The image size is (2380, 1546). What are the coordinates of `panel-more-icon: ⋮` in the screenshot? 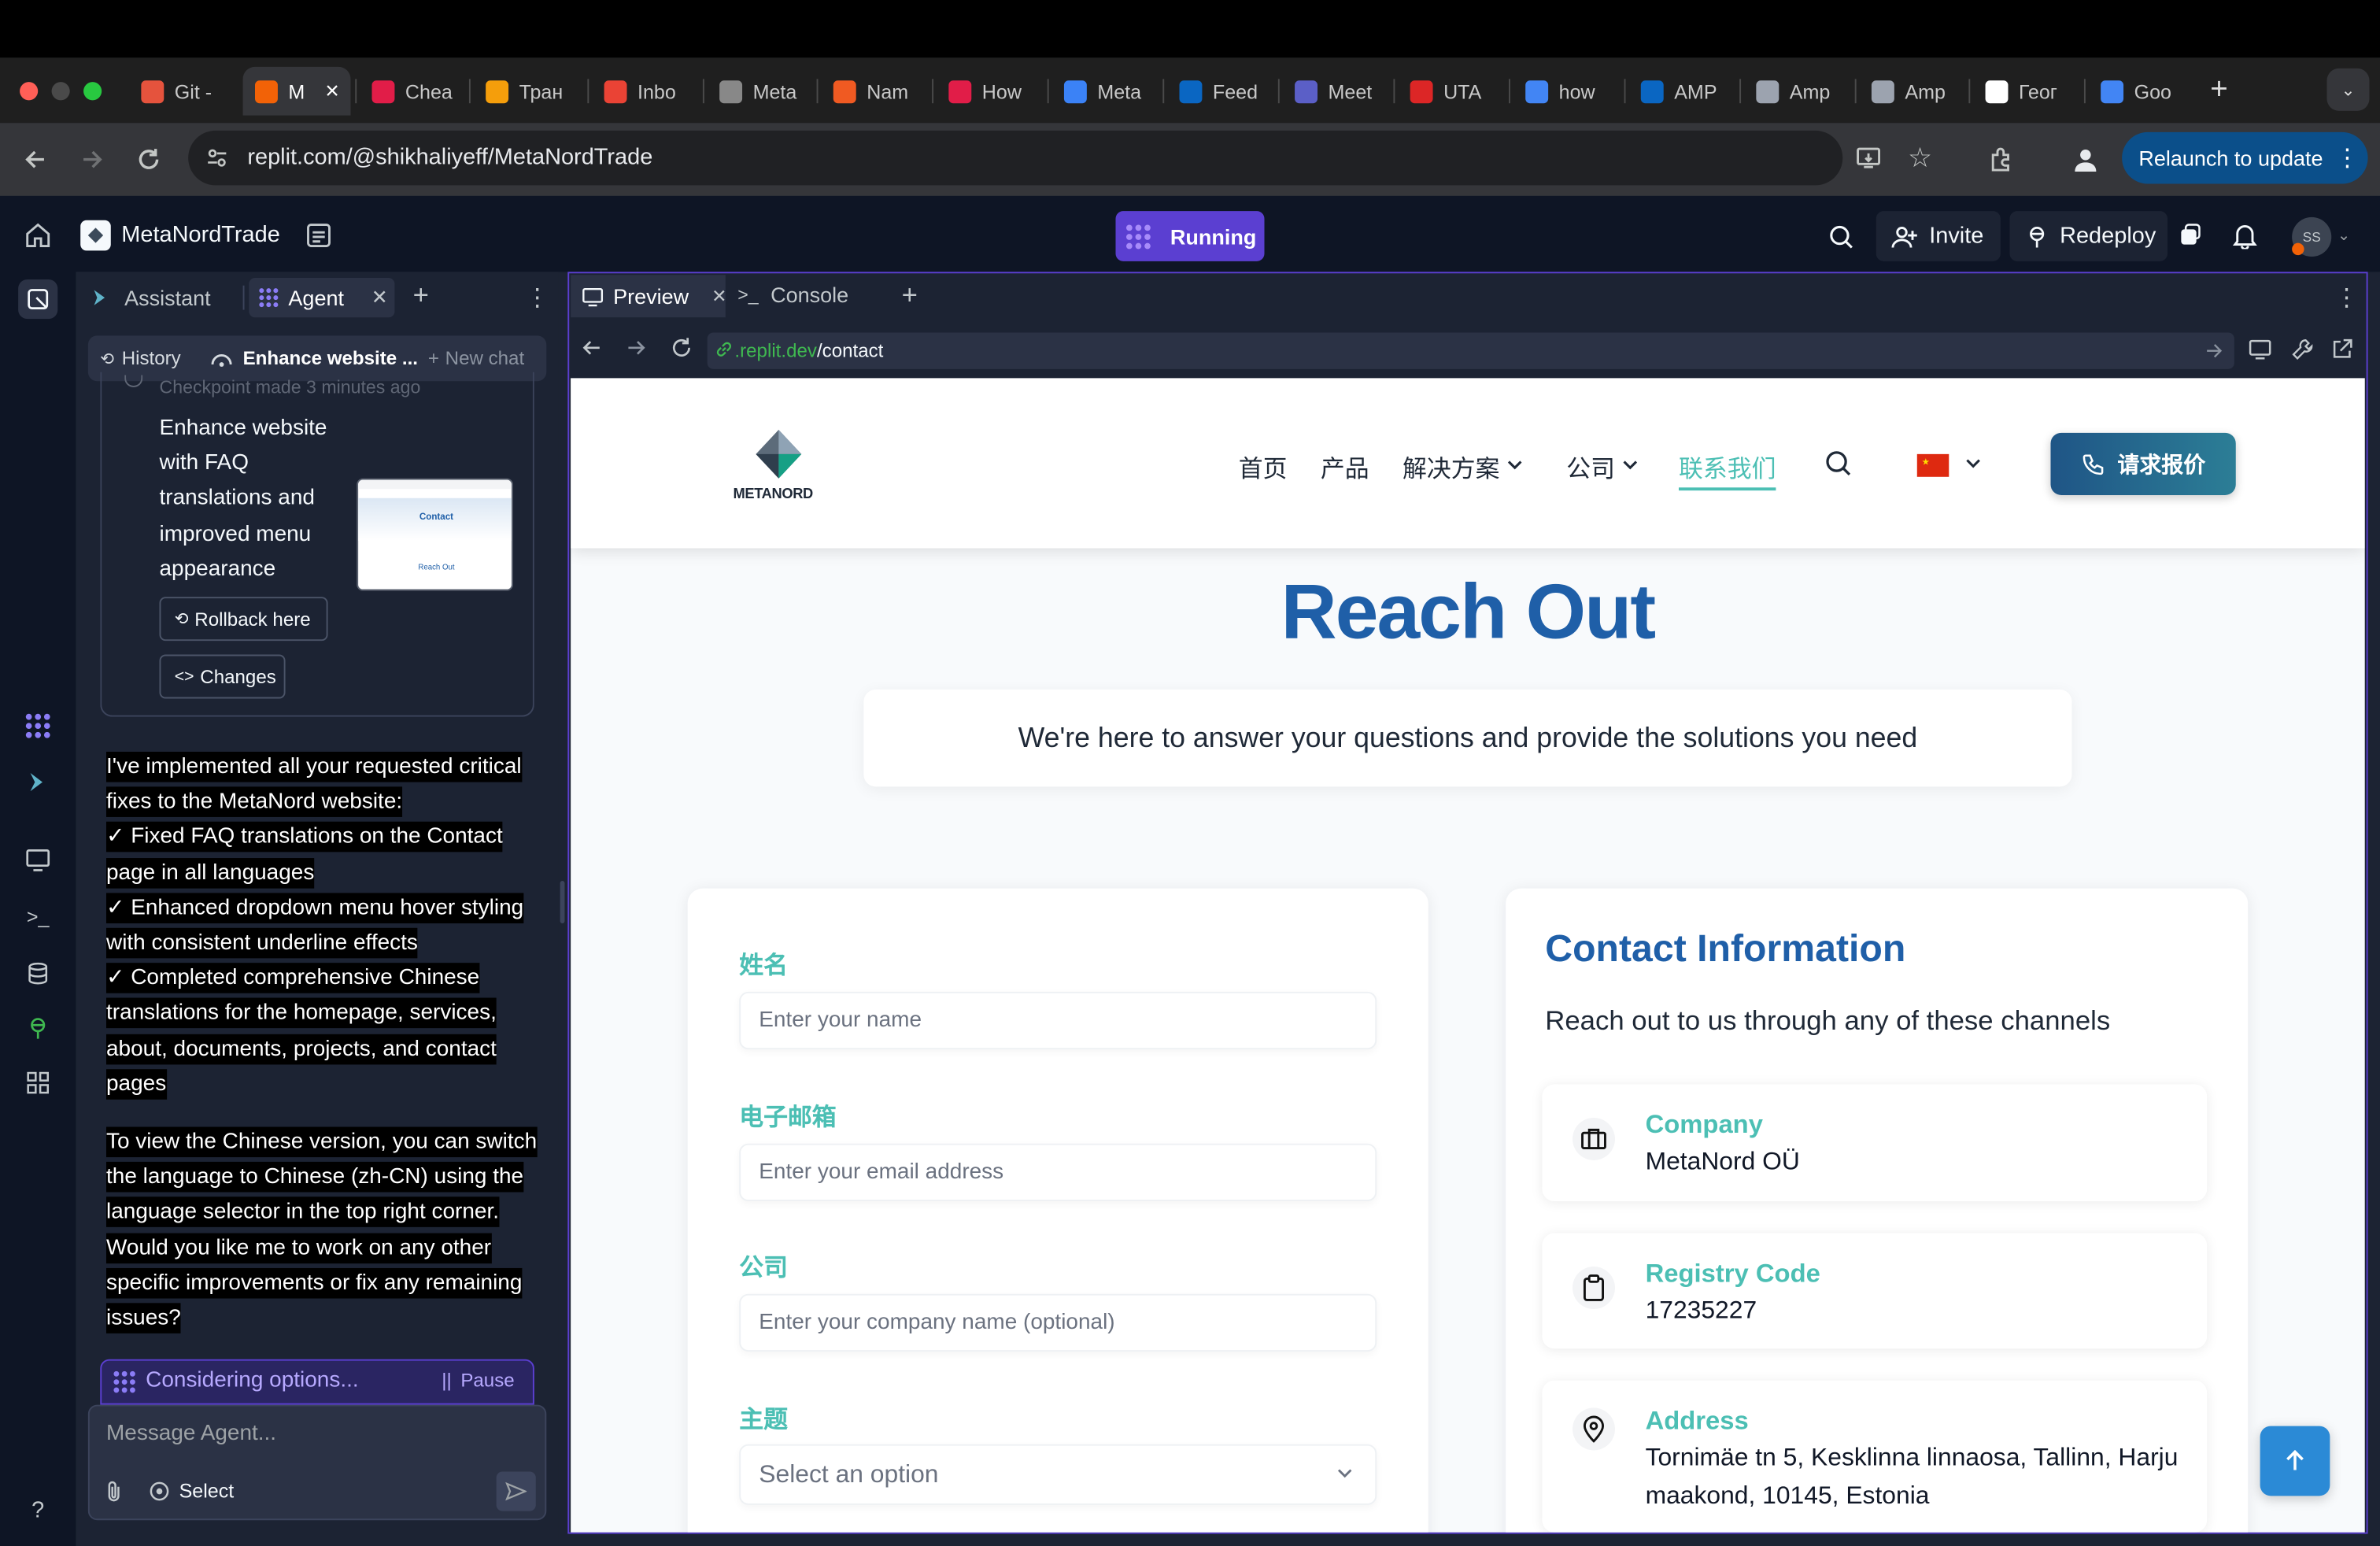 It's located at (537, 298).